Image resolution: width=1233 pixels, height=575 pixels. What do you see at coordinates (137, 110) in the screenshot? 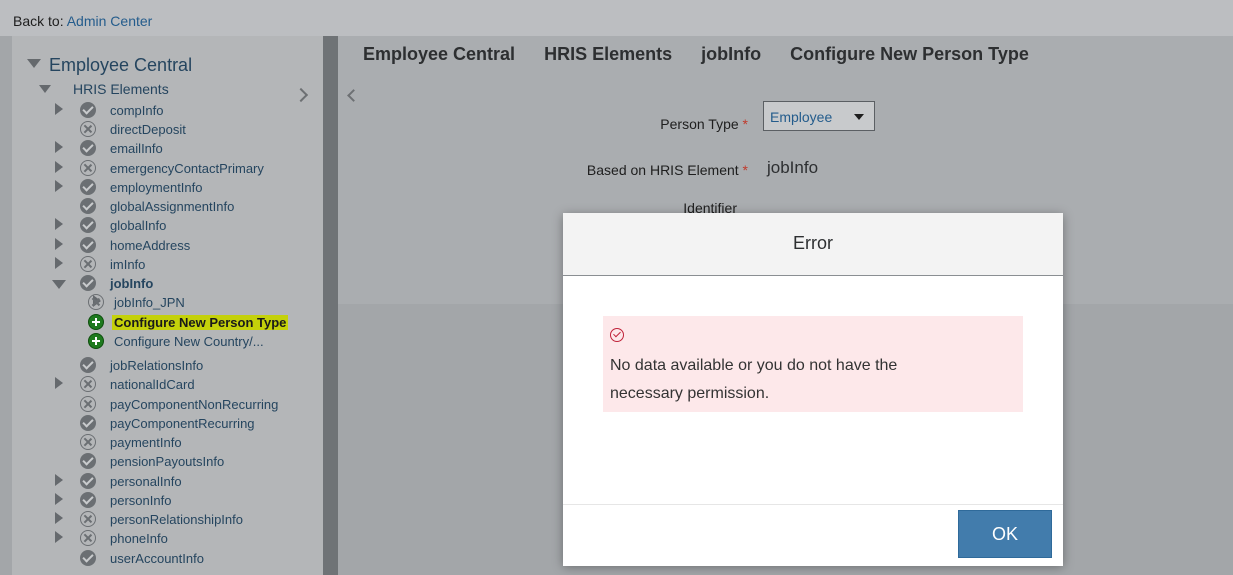
I see `tree-item-label: compInfo` at bounding box center [137, 110].